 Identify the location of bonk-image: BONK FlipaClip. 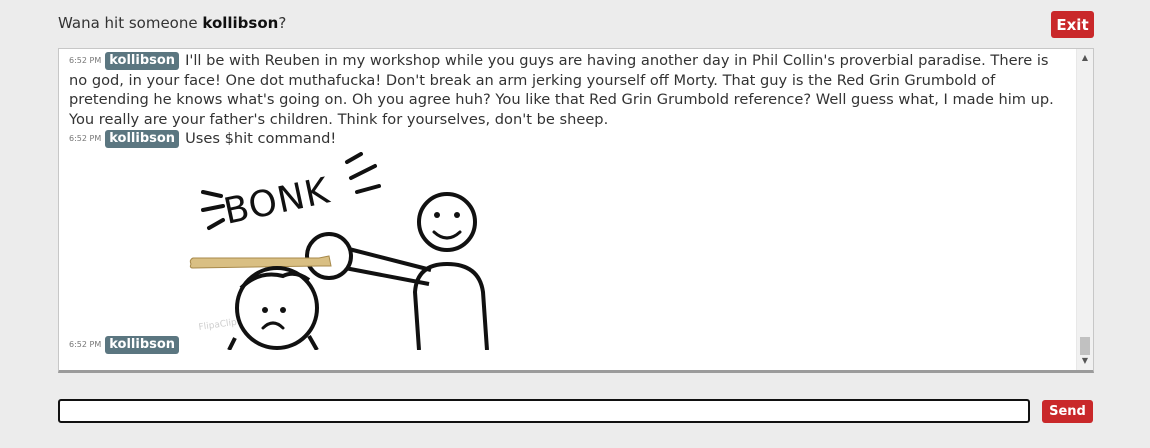
(344, 251).